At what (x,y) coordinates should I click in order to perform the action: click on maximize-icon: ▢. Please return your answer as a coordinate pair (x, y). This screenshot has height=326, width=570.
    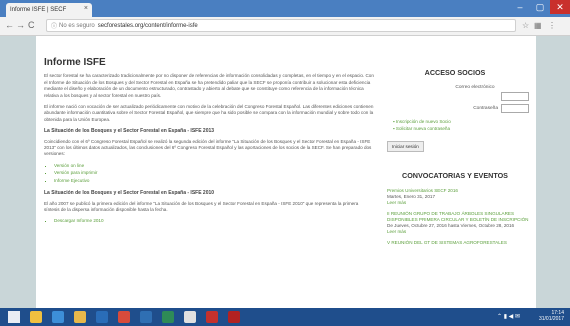
    Looking at the image, I should click on (540, 7).